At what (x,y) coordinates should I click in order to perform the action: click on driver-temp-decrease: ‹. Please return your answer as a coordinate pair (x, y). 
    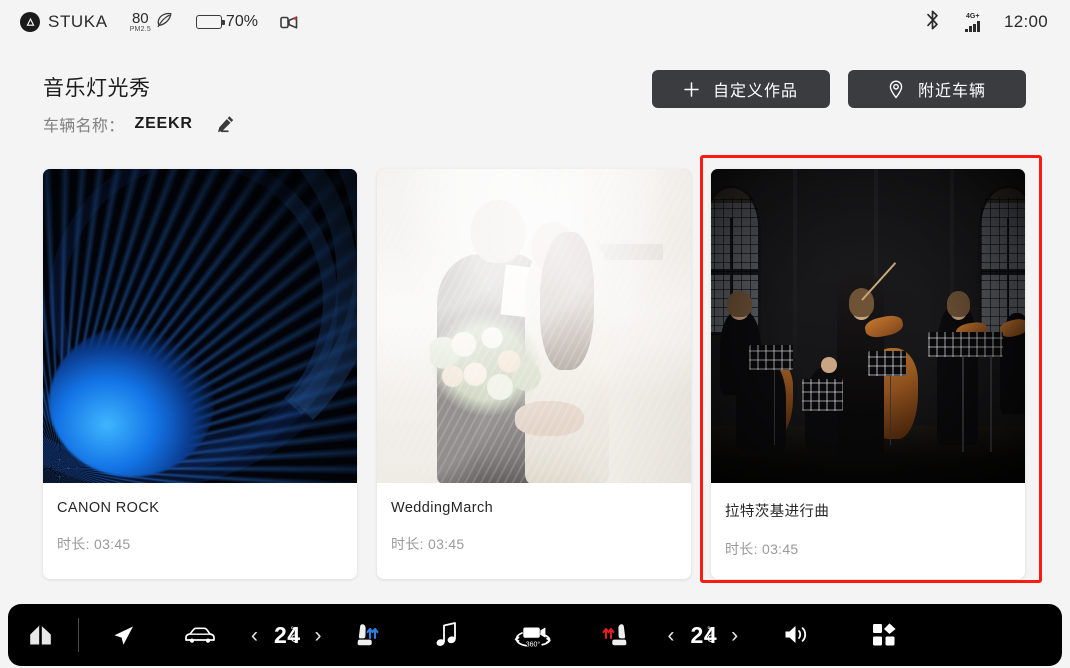
    Looking at the image, I should click on (254, 635).